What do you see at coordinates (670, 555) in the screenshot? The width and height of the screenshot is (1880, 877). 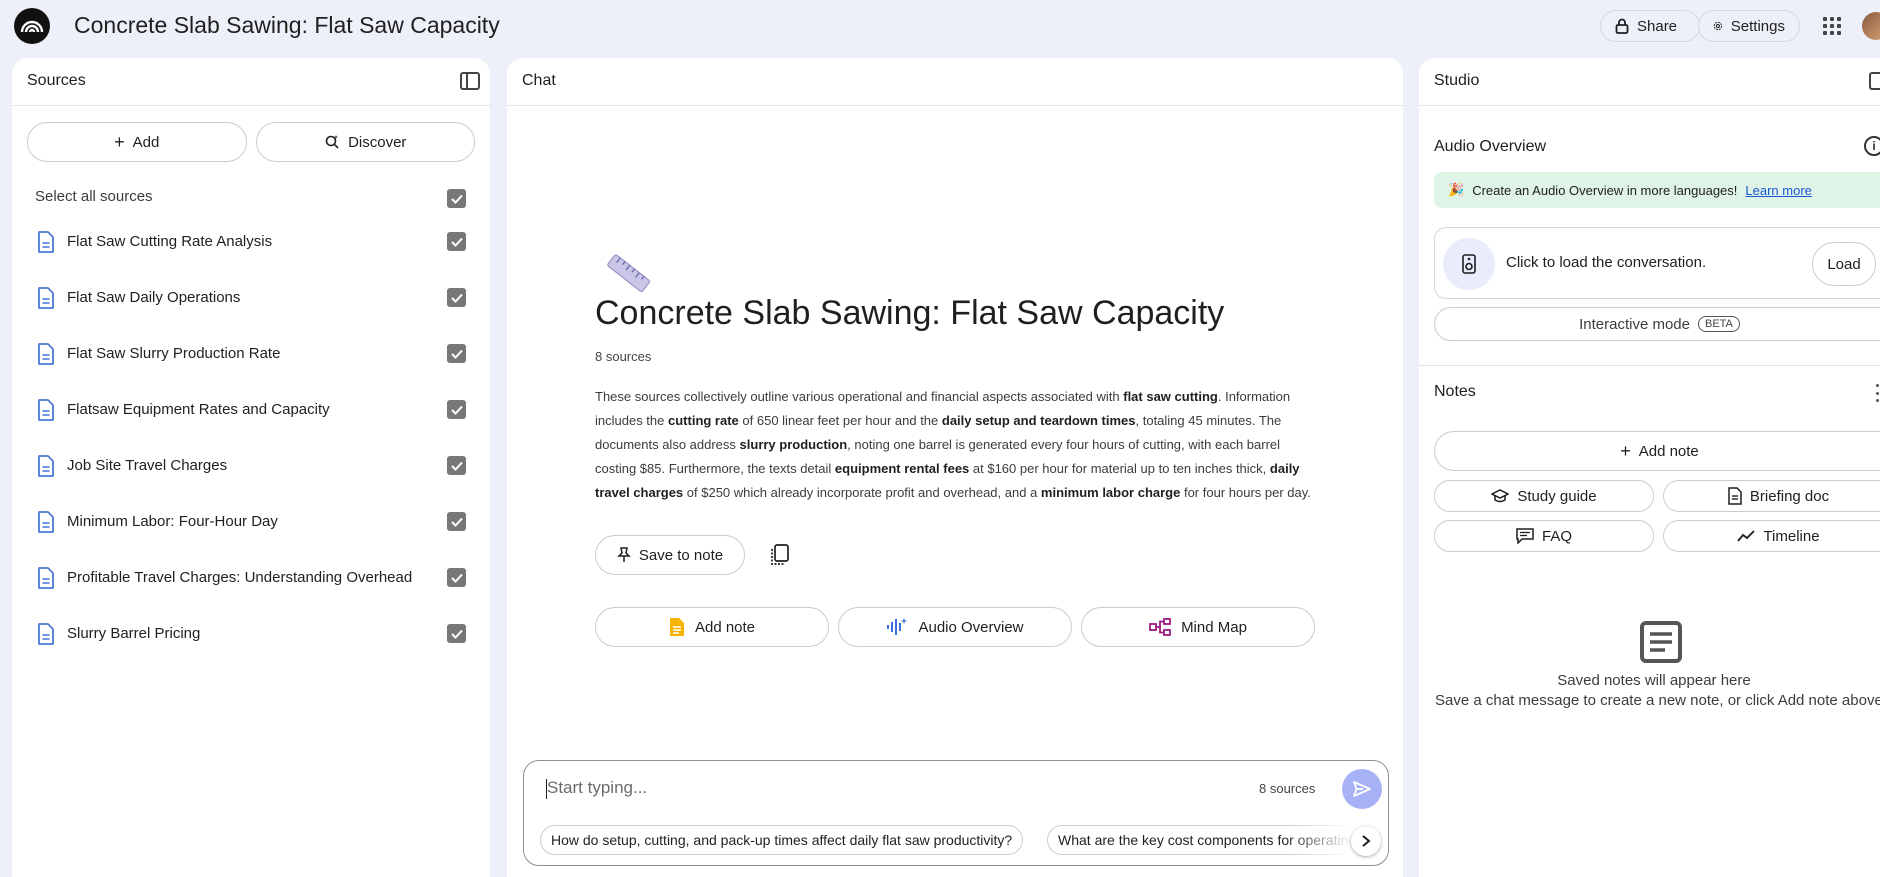 I see `save-to-note-button: Save to note` at bounding box center [670, 555].